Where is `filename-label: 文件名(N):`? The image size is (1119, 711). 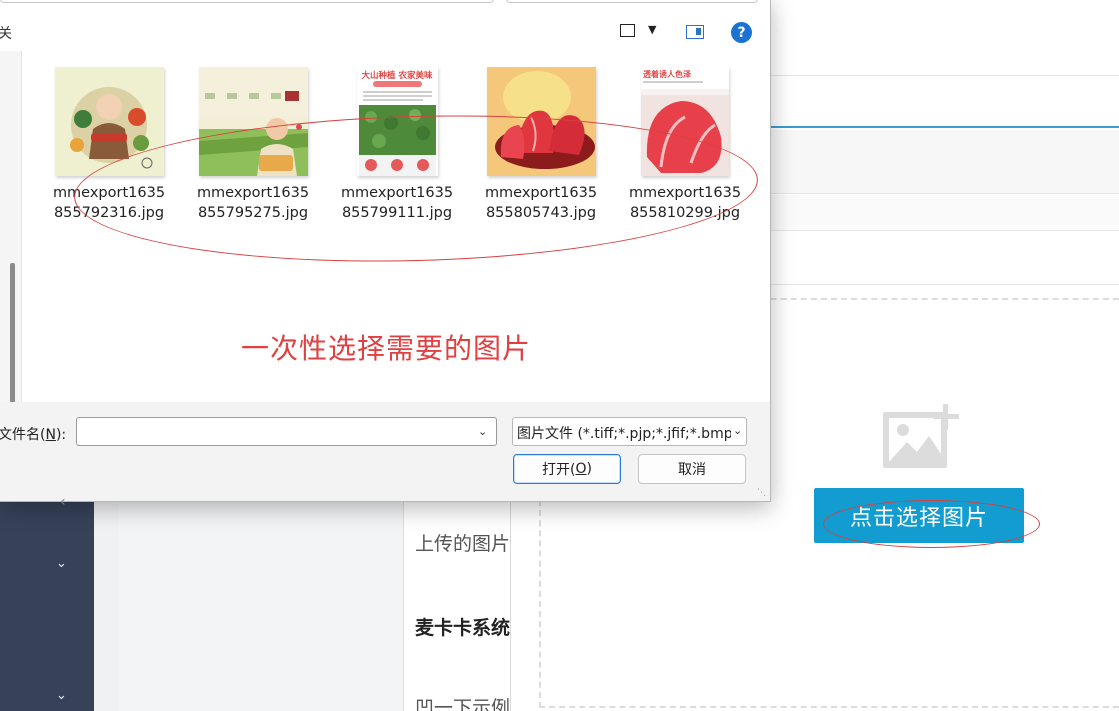
filename-label: 文件名(N): is located at coordinates (33, 434).